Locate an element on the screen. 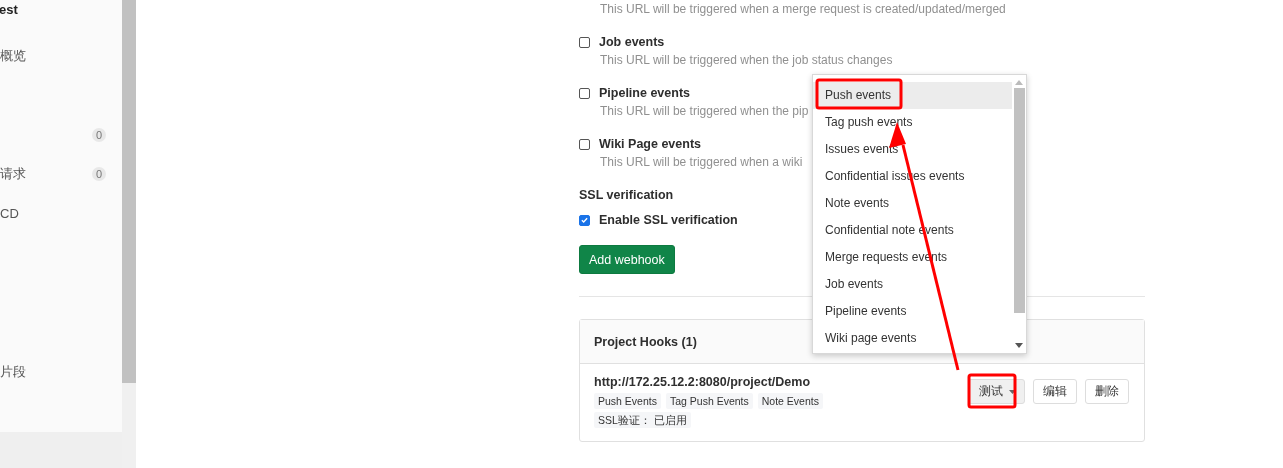 The height and width of the screenshot is (468, 1283). menu-item: Note events is located at coordinates (912, 203).